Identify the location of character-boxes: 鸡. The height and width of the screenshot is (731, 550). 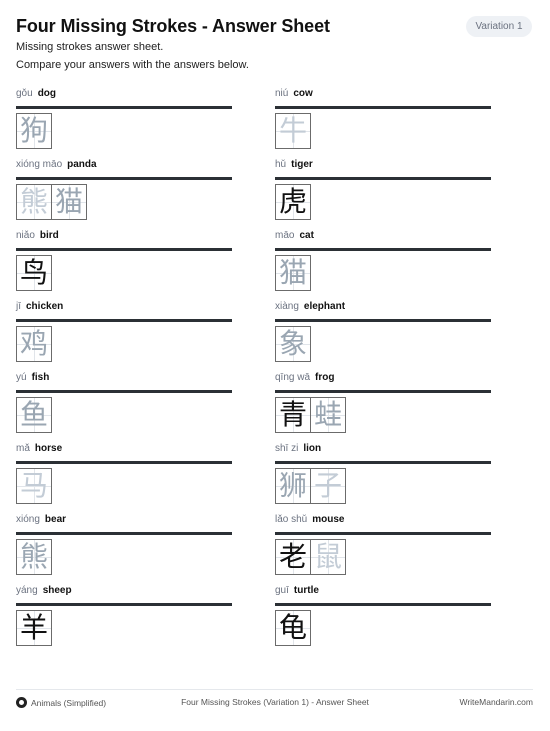
(34, 344).